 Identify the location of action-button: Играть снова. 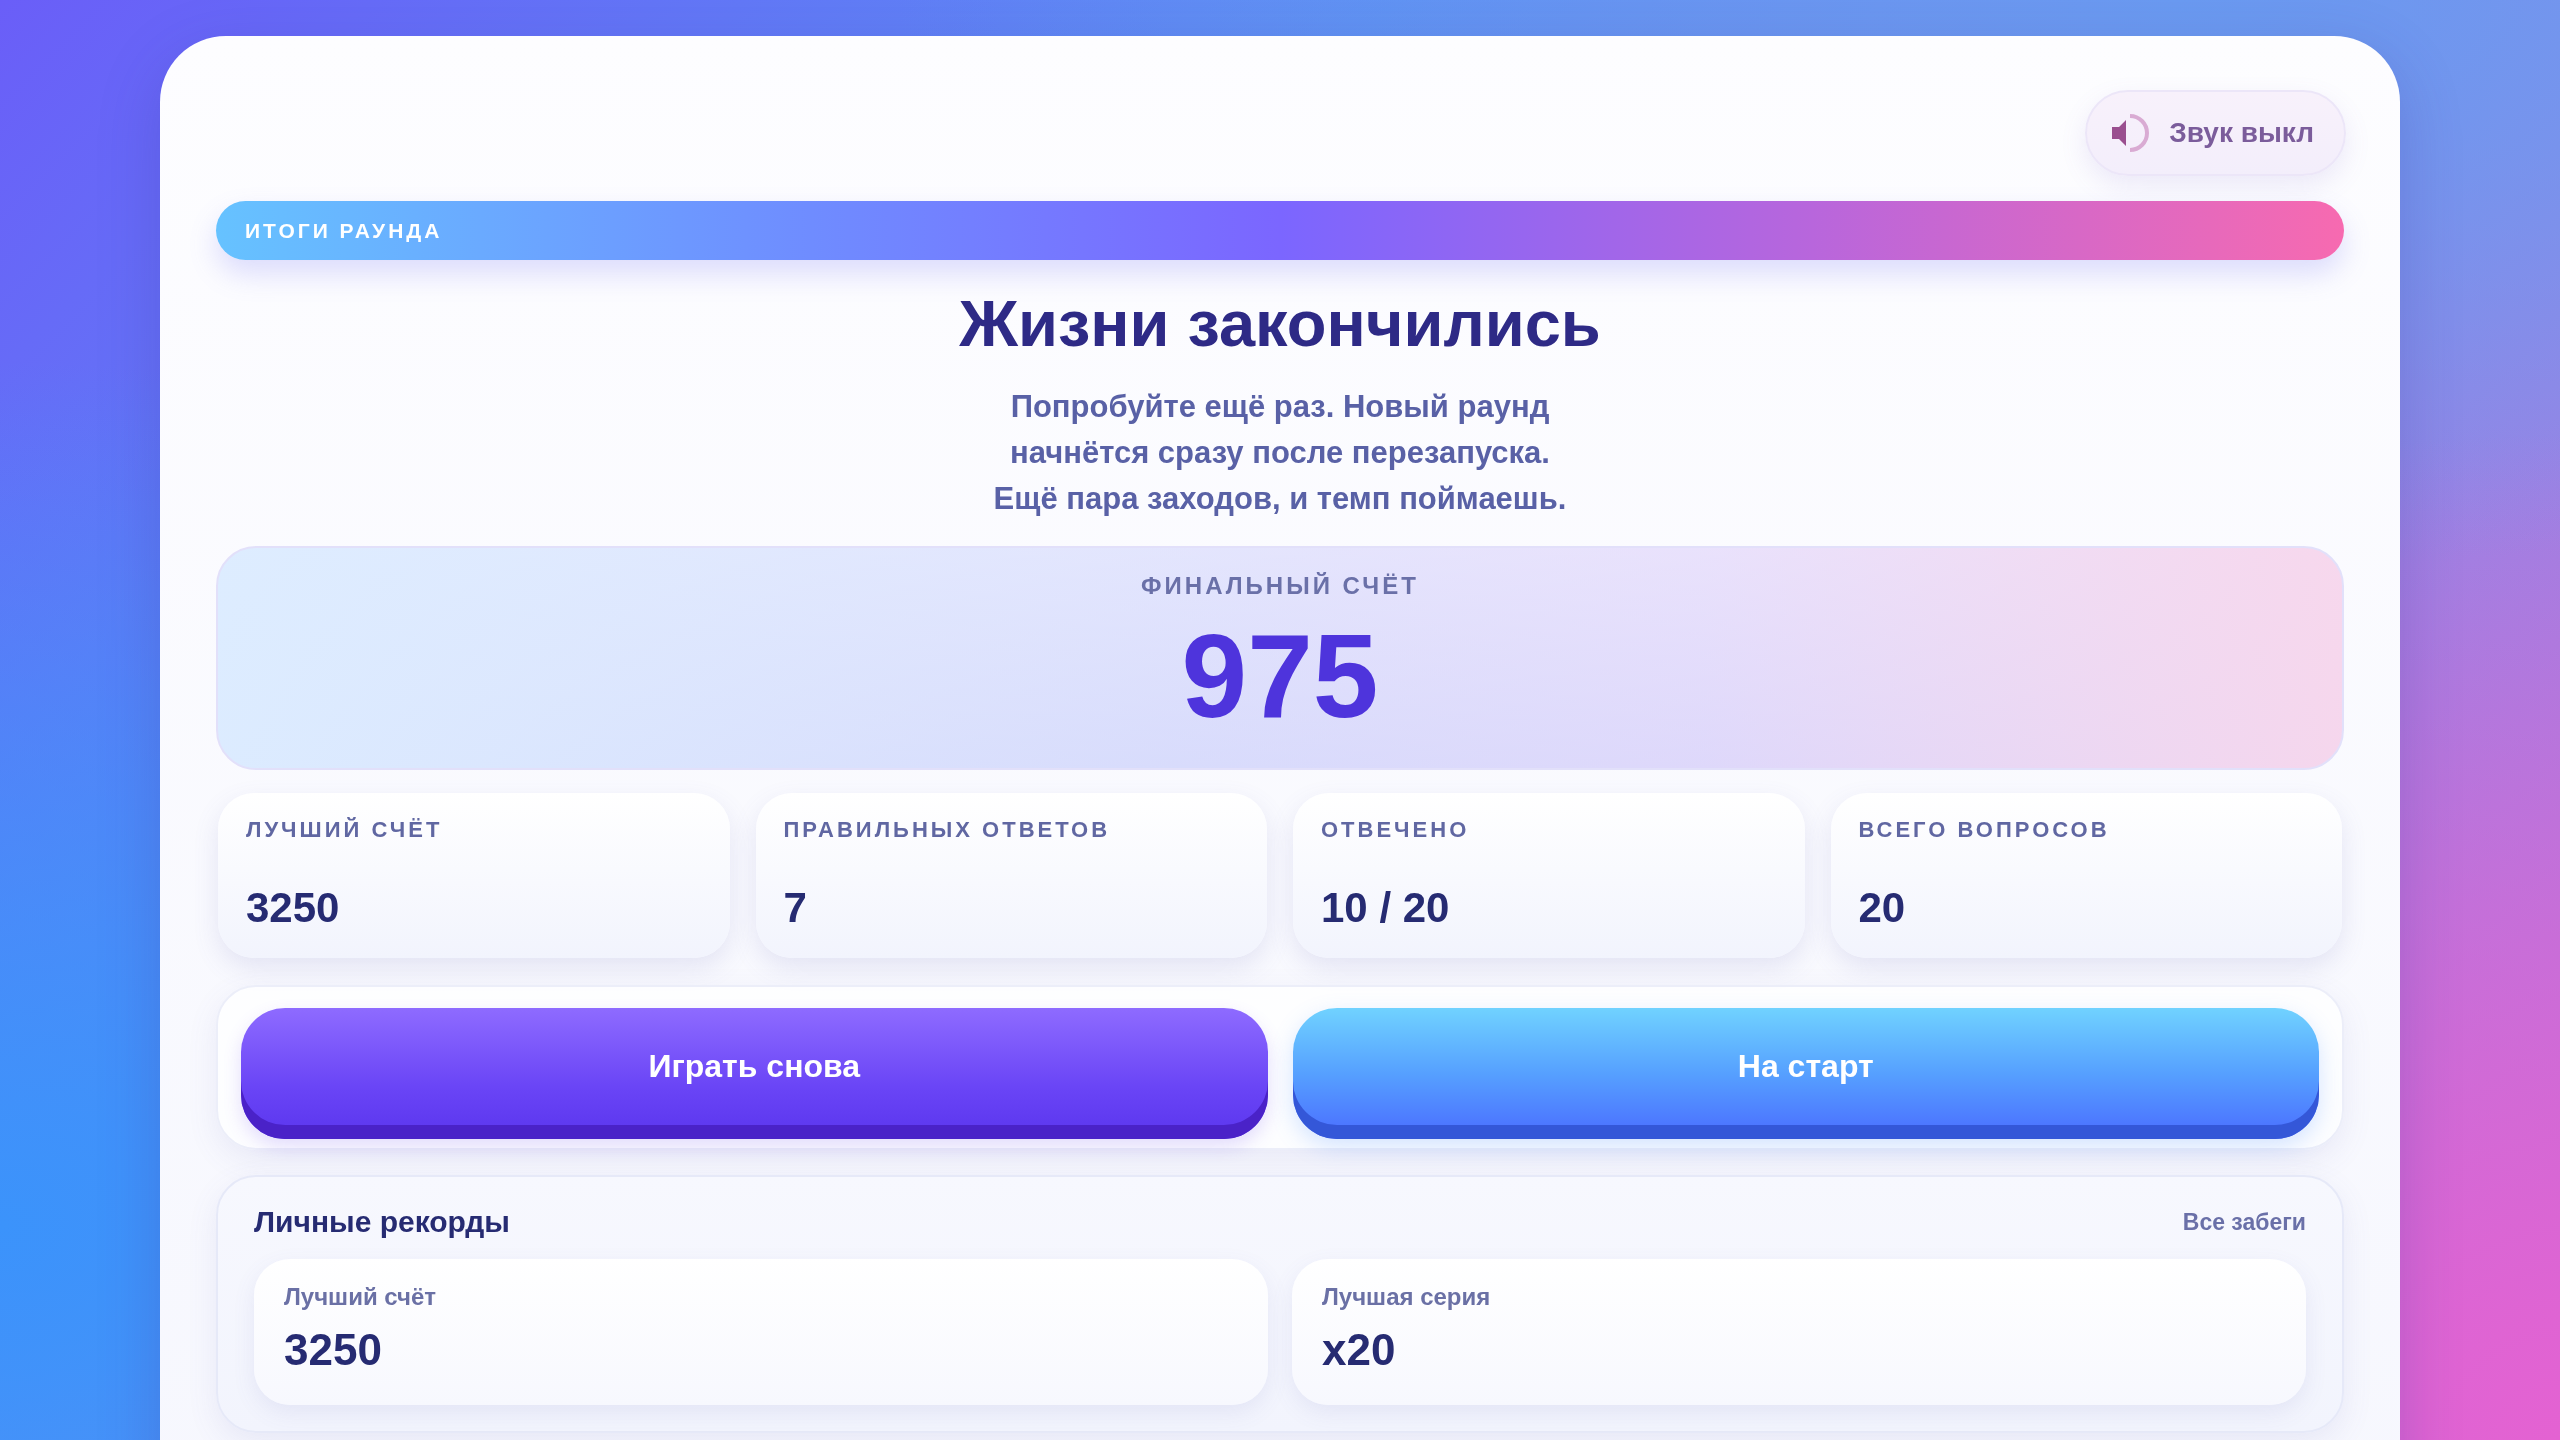
(754, 1073).